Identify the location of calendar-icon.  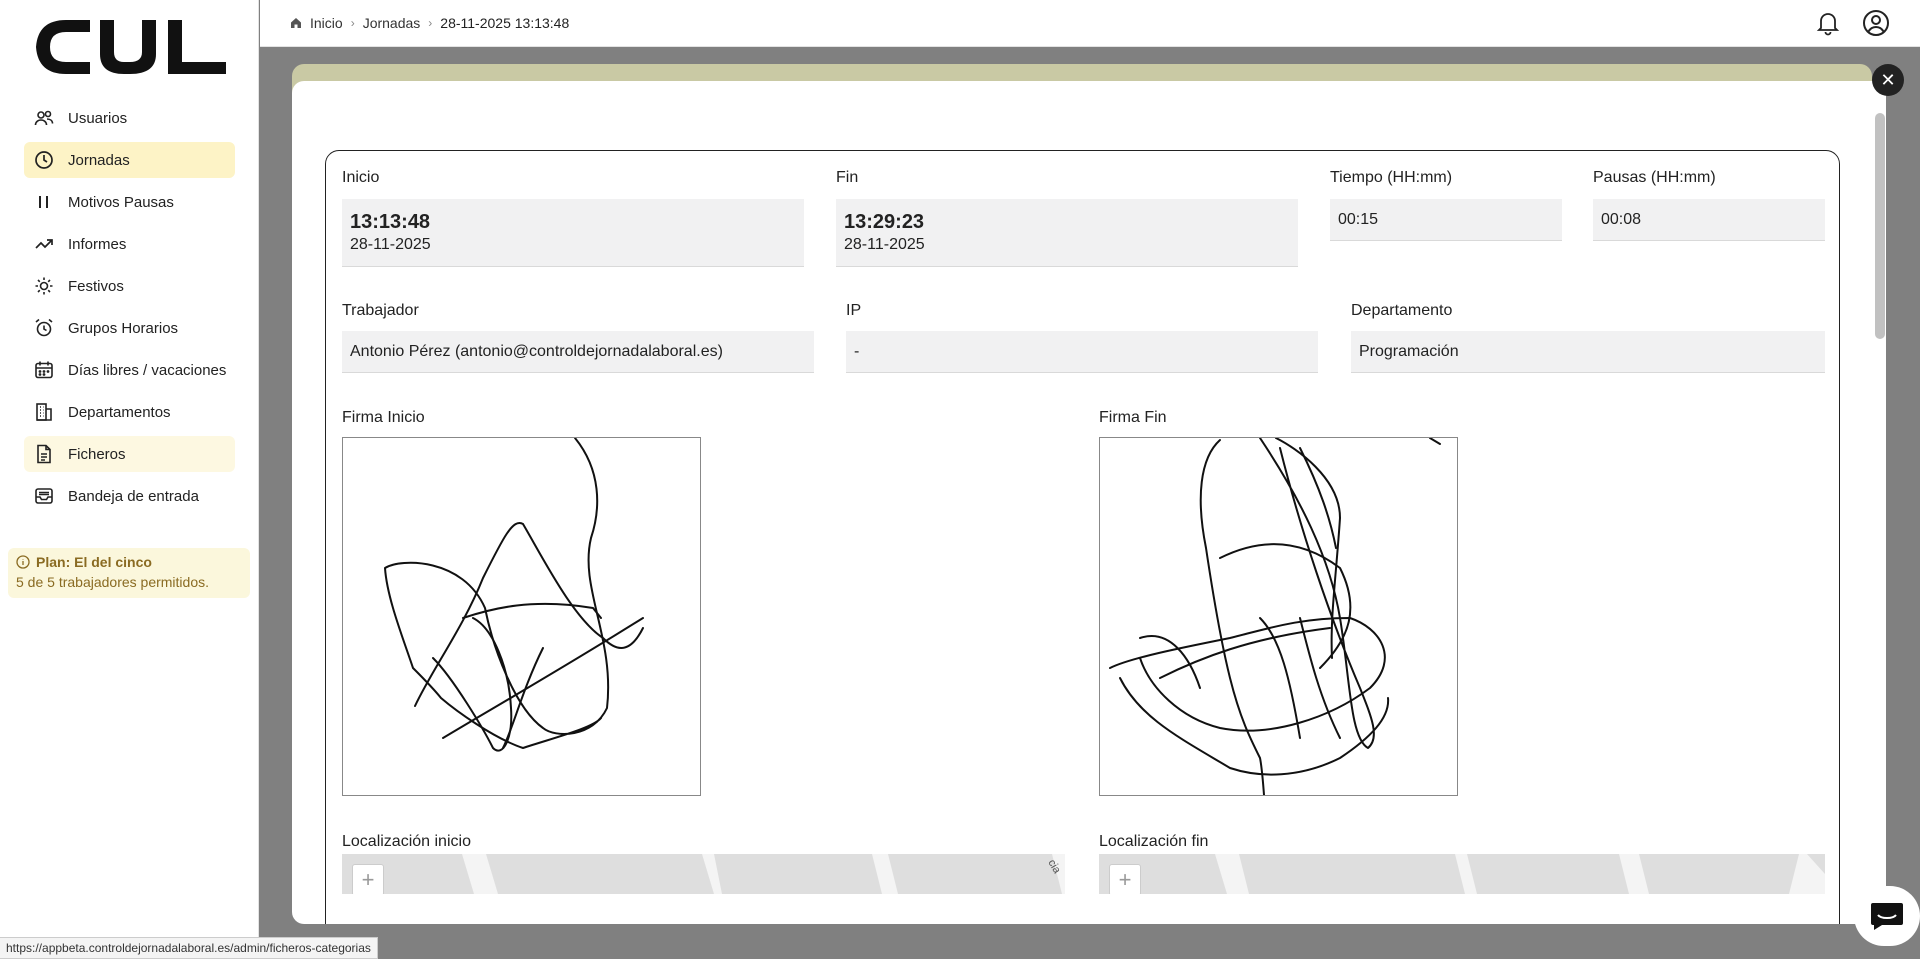
(44, 370).